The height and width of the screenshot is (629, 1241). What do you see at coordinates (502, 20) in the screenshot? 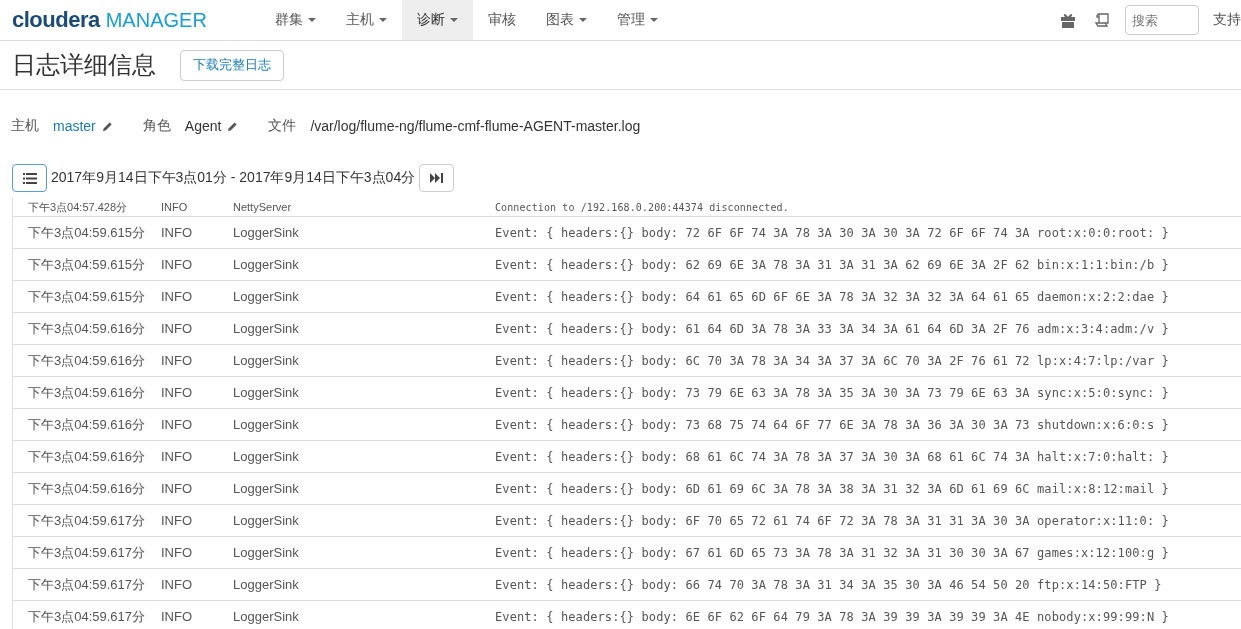
I see `nav-menu-item: 审核` at bounding box center [502, 20].